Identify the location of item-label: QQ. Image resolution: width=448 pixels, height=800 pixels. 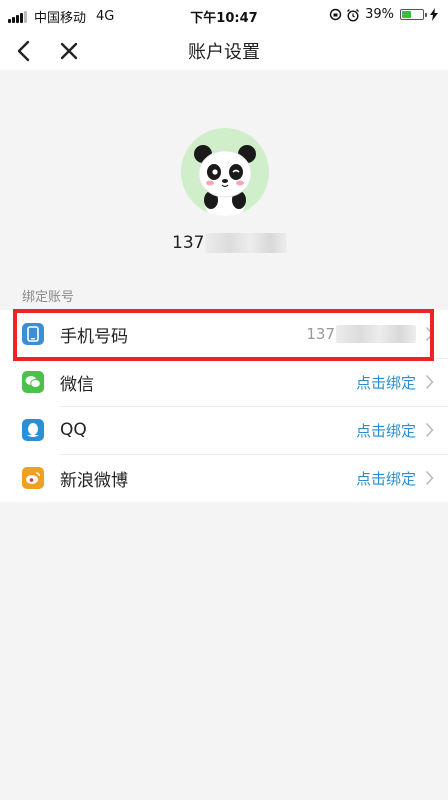
(73, 430).